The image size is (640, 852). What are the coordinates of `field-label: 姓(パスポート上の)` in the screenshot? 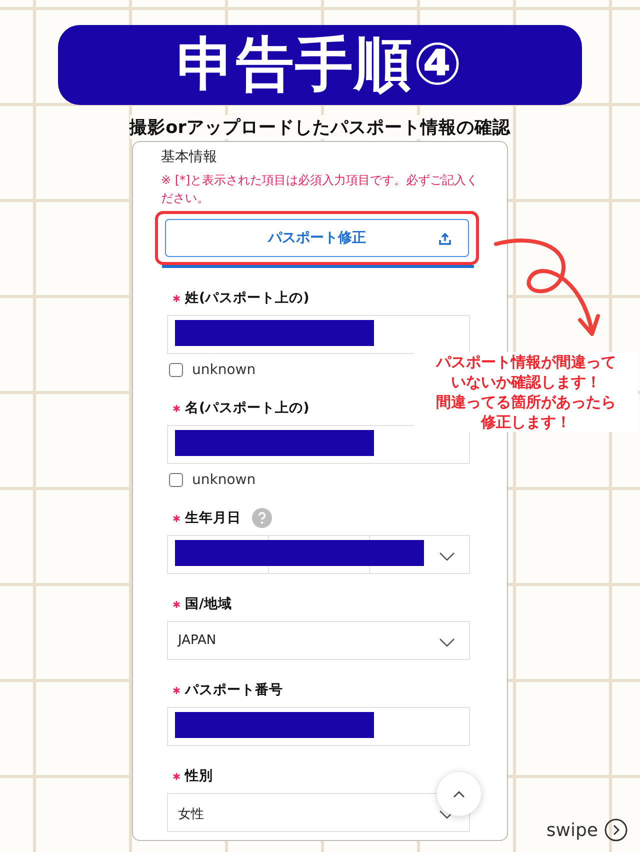 It's located at (247, 298).